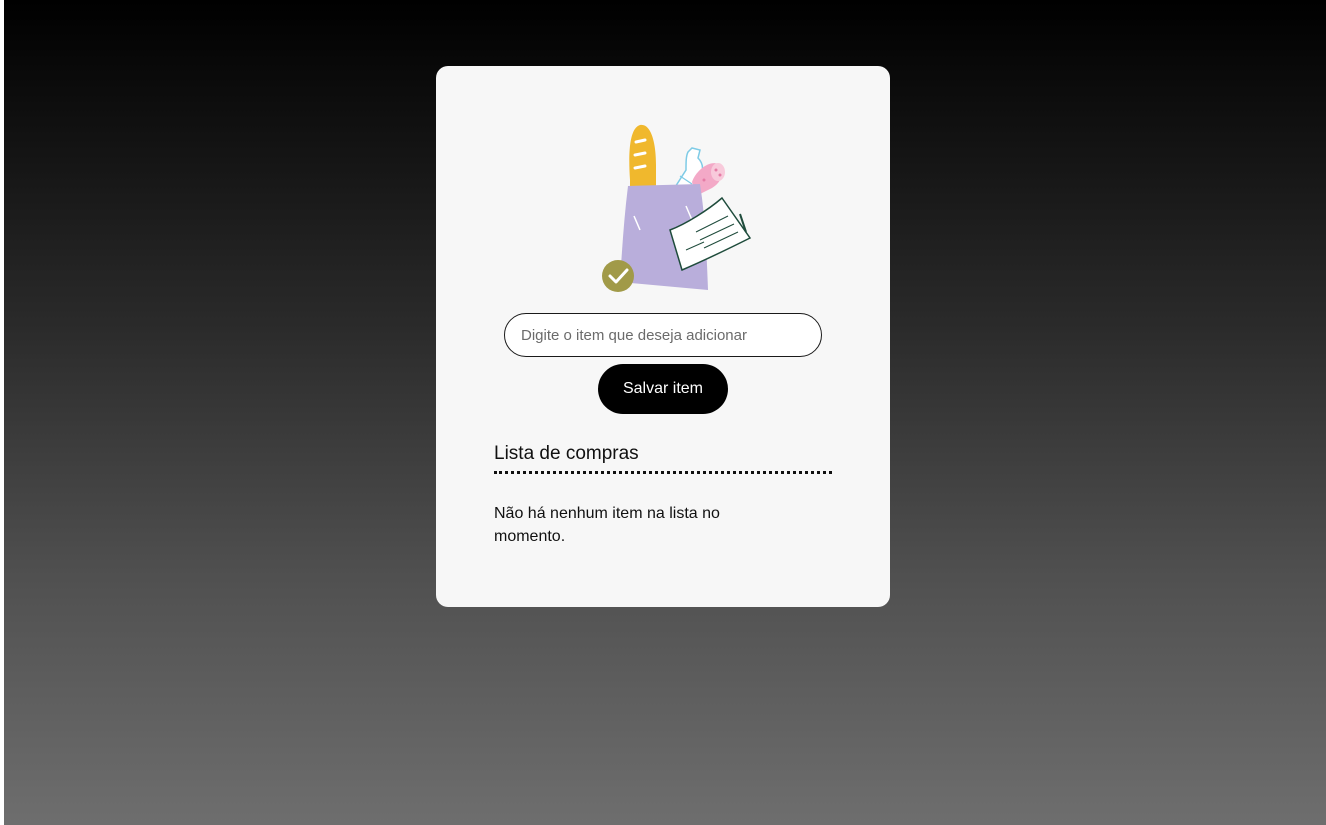  What do you see at coordinates (618, 276) in the screenshot?
I see `check-badge-icon` at bounding box center [618, 276].